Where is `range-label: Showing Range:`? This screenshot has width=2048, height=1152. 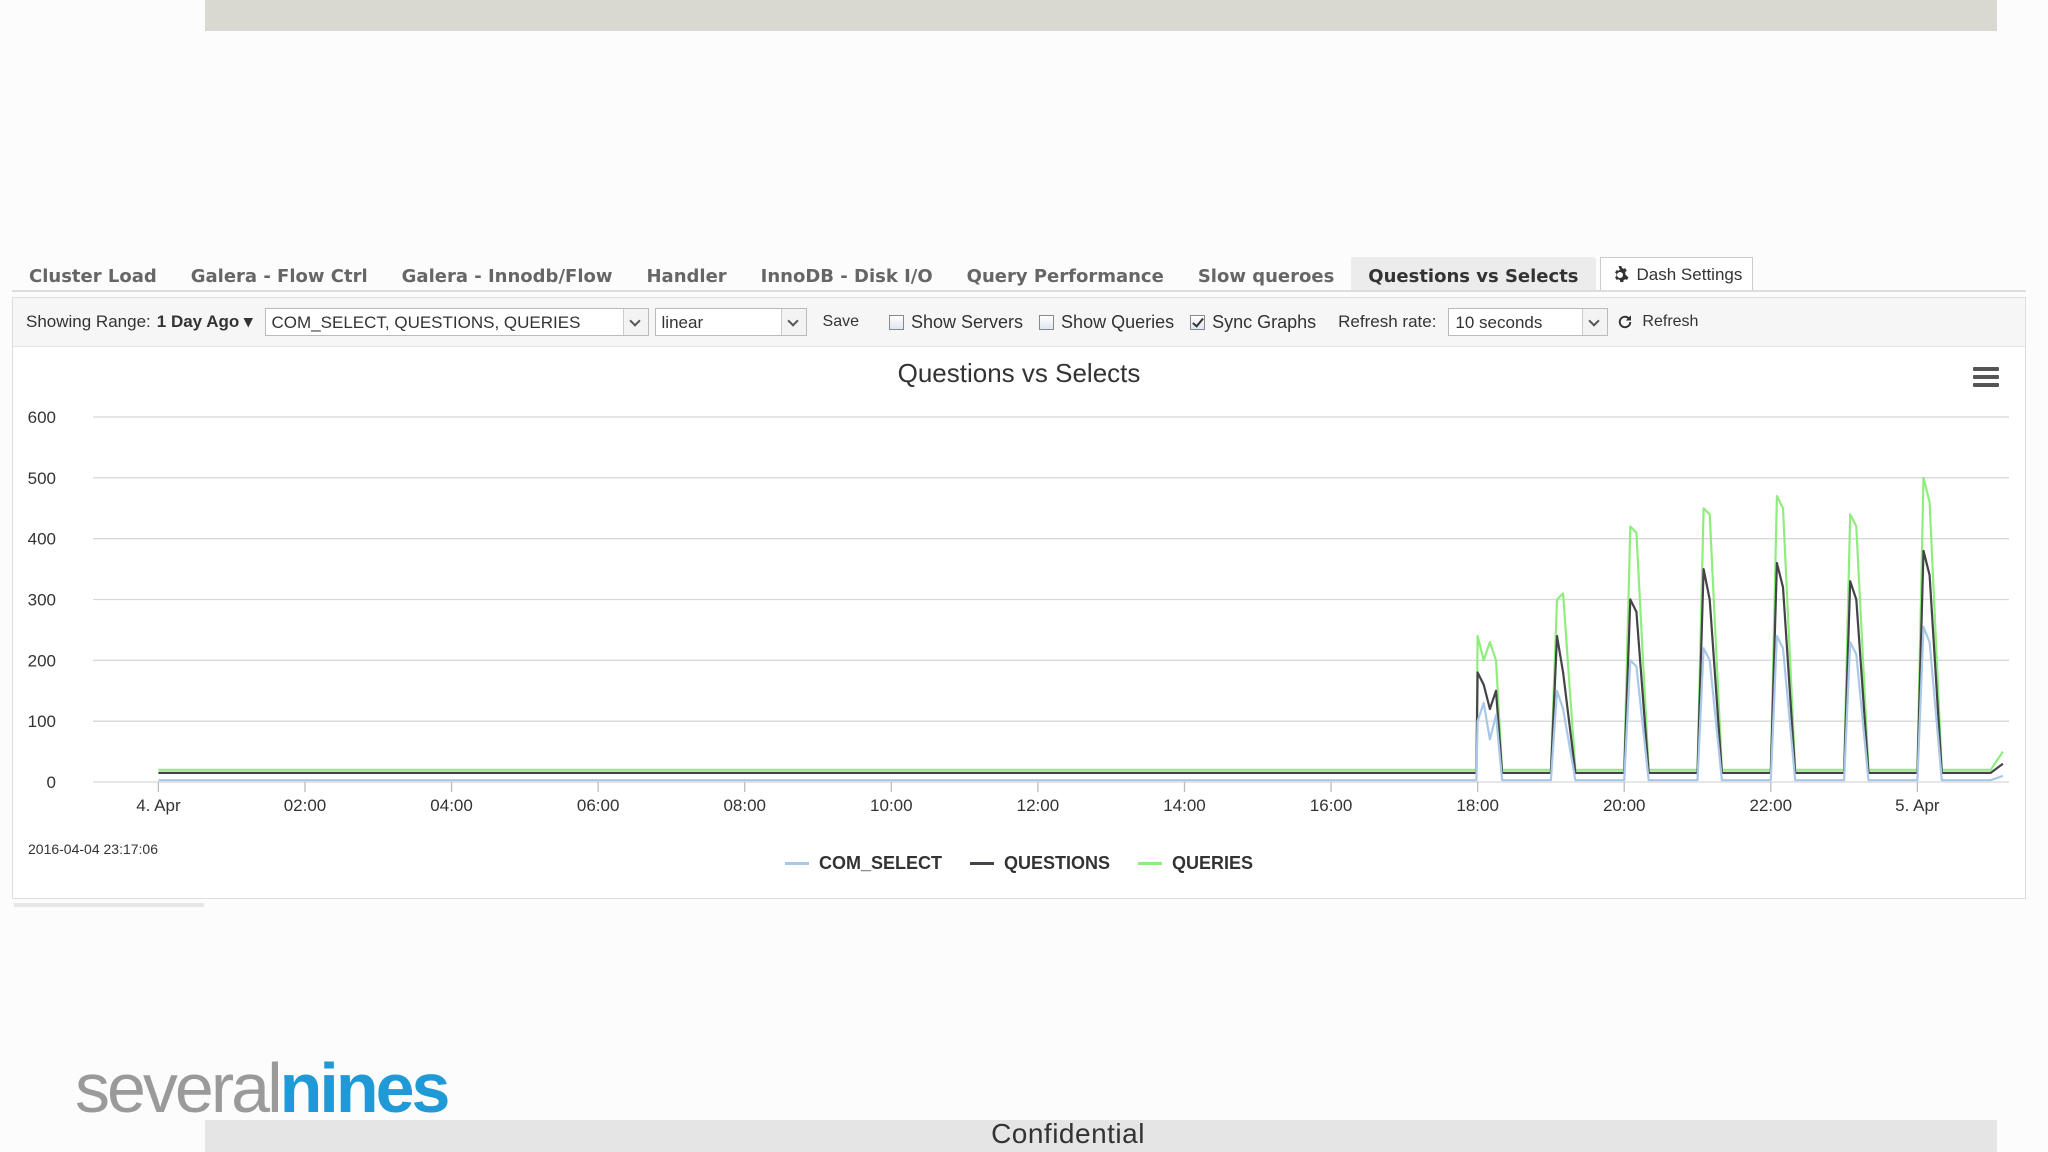
range-label: Showing Range: is located at coordinates (88, 321).